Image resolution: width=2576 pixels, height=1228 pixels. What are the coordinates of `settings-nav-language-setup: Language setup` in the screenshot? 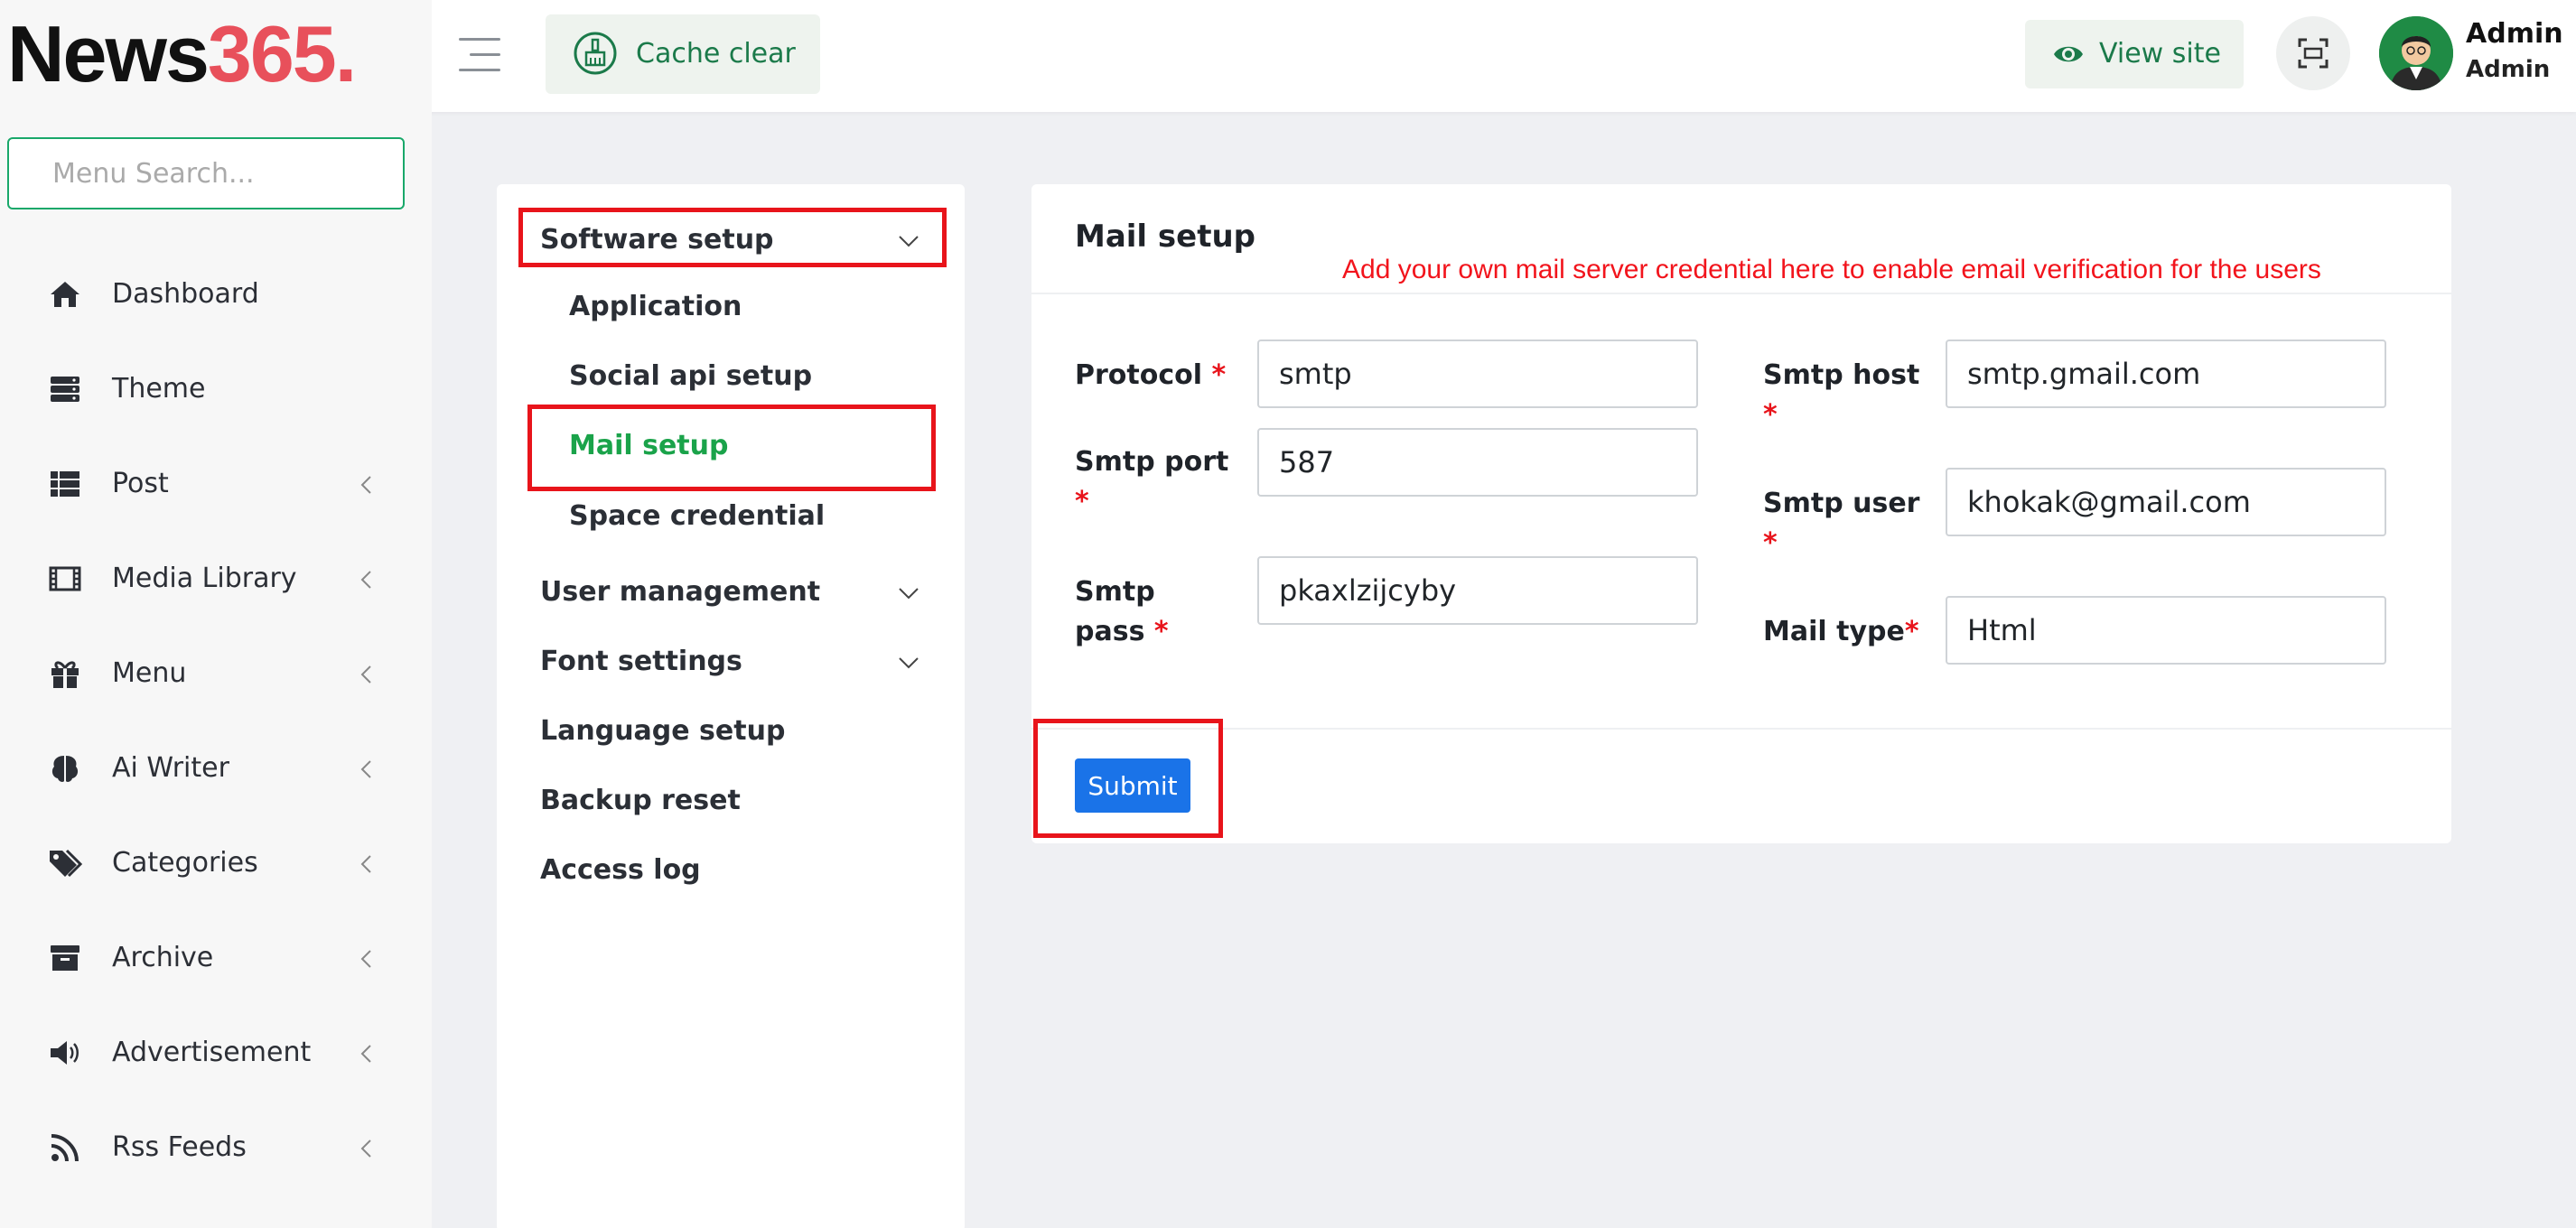 It's located at (662, 731).